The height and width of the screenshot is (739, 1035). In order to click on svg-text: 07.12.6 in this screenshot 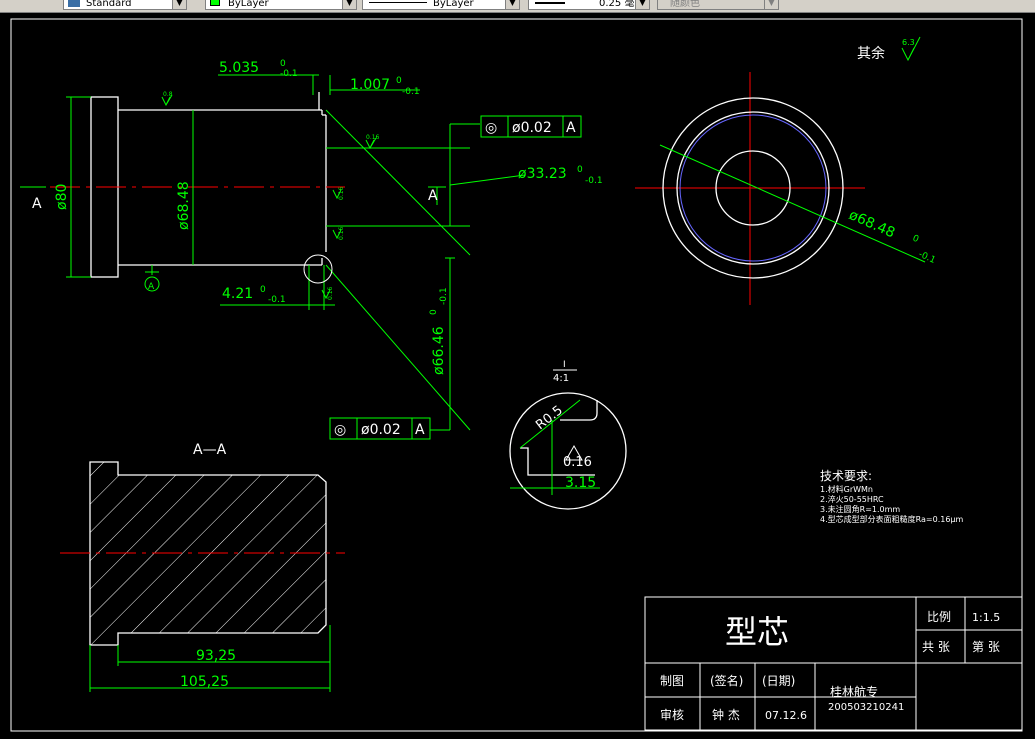, I will do `click(786, 715)`.